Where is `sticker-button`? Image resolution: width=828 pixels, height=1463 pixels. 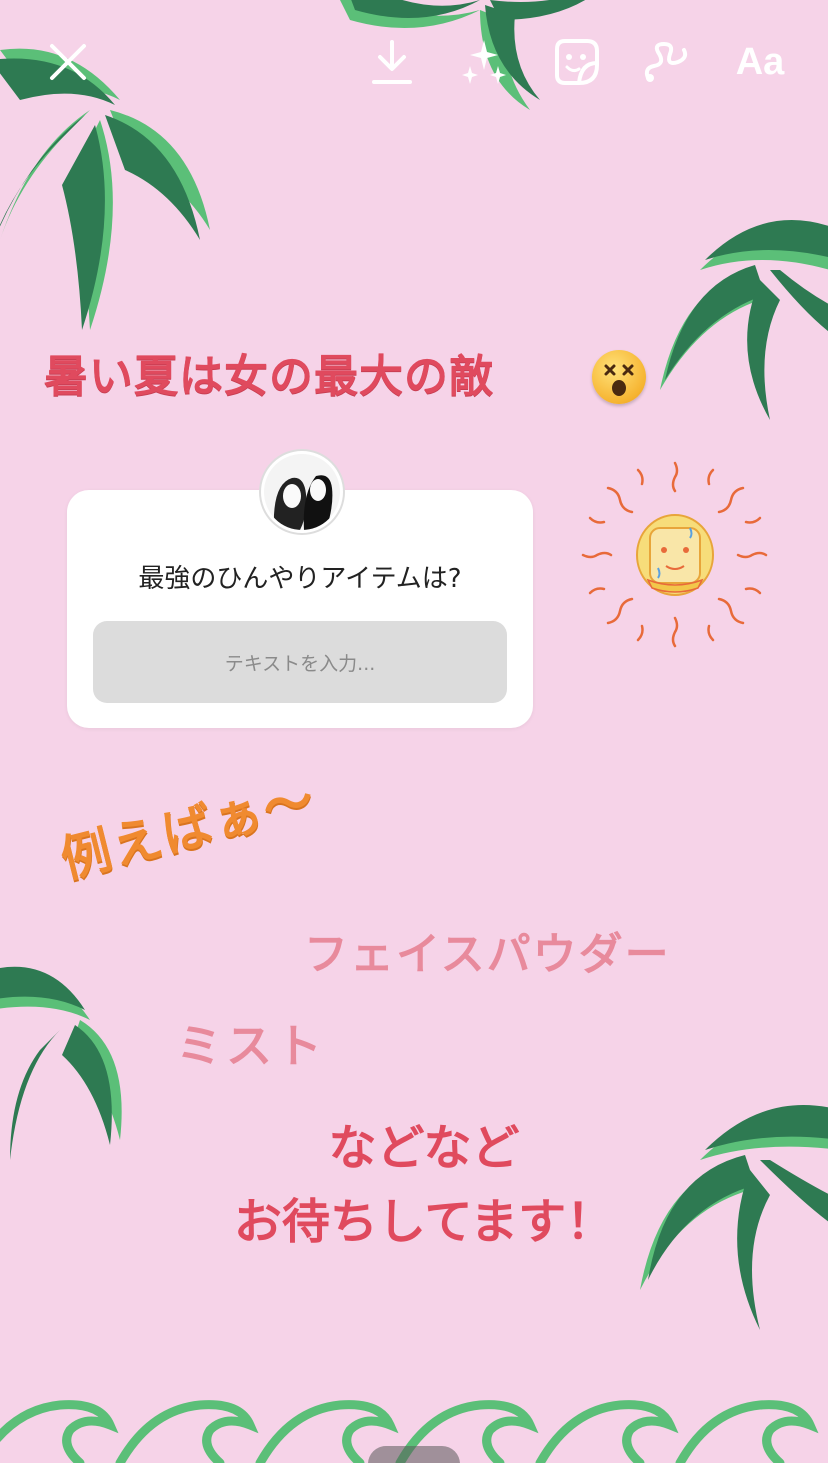
sticker-button is located at coordinates (576, 62).